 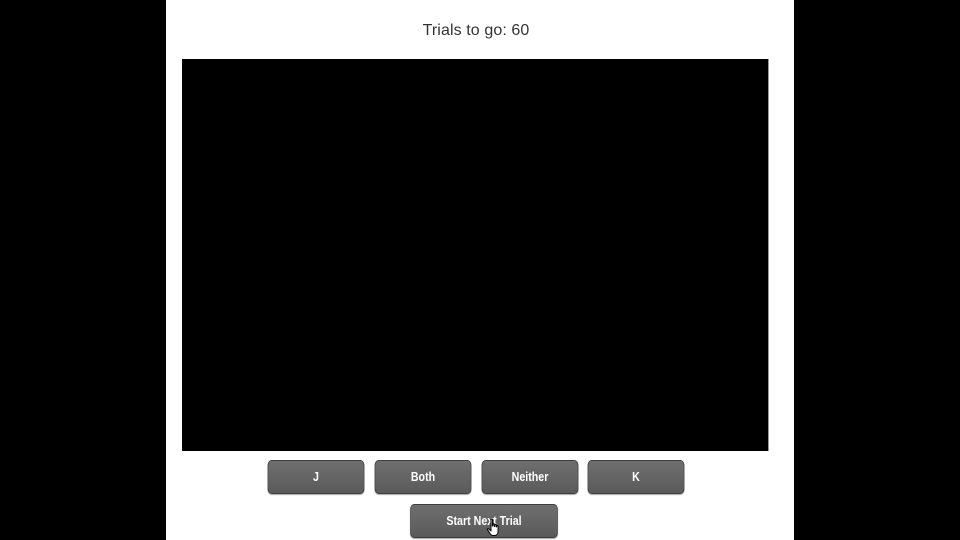 What do you see at coordinates (492, 527) in the screenshot?
I see `hand-pointer-icon` at bounding box center [492, 527].